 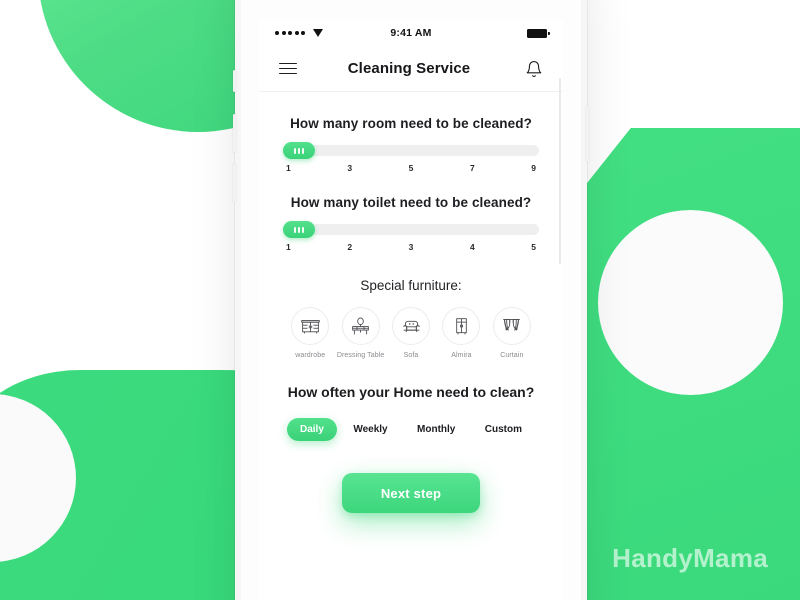 I want to click on phone-mute-switch, so click(x=234, y=81).